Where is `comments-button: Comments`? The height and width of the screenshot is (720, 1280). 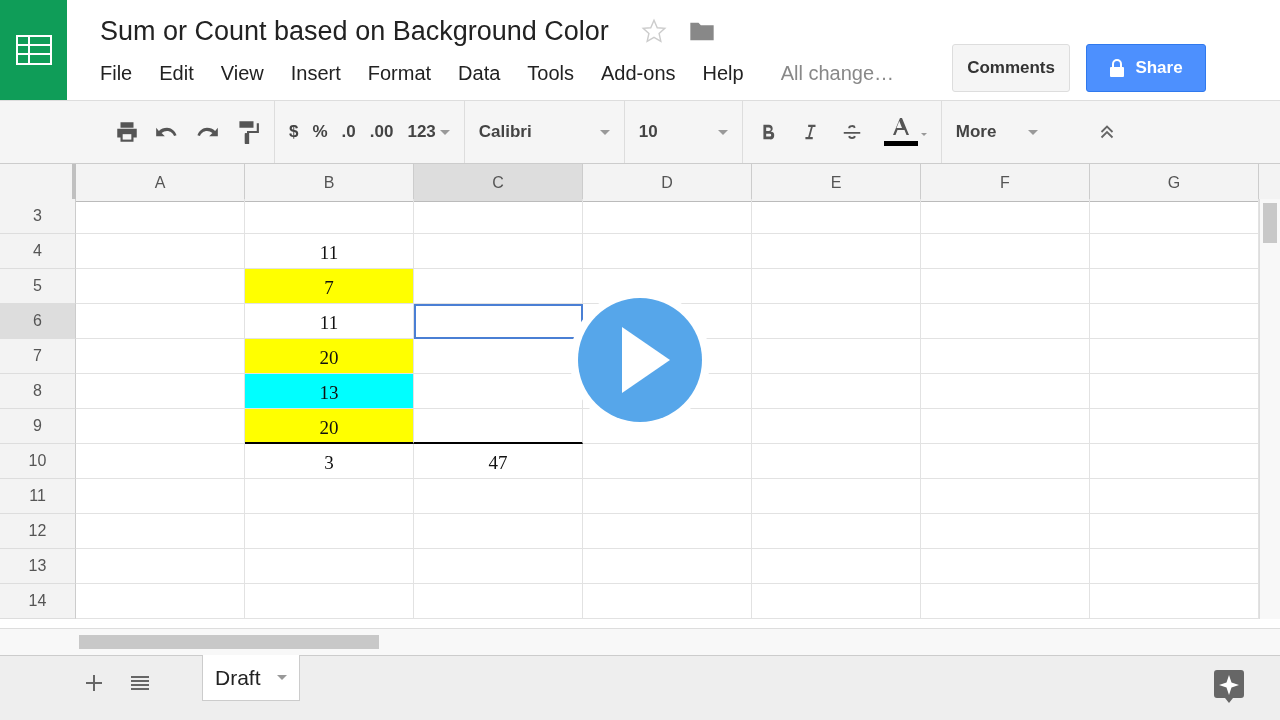
comments-button: Comments is located at coordinates (1011, 68).